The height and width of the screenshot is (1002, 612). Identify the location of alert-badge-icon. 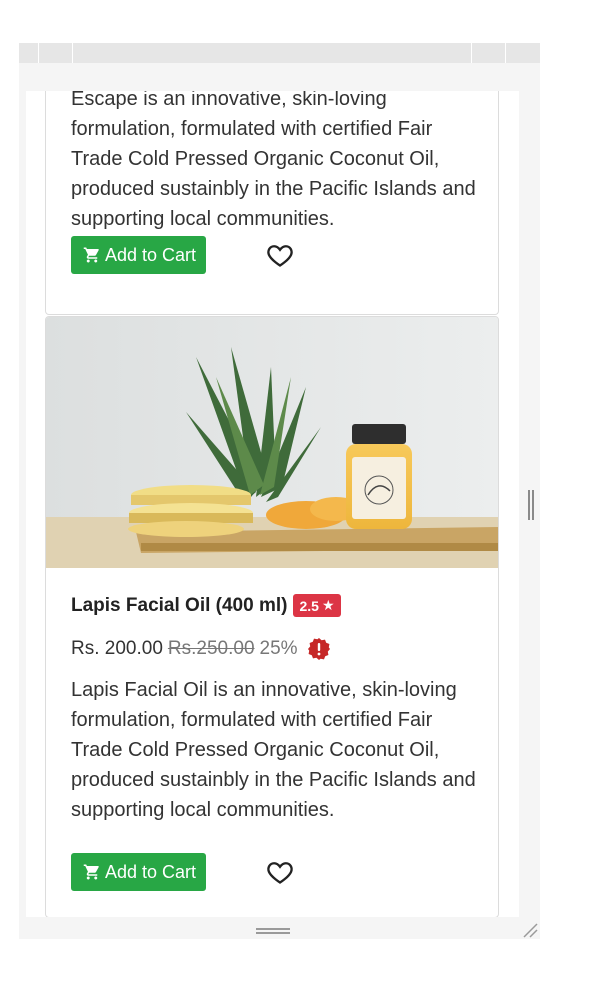
(318, 649).